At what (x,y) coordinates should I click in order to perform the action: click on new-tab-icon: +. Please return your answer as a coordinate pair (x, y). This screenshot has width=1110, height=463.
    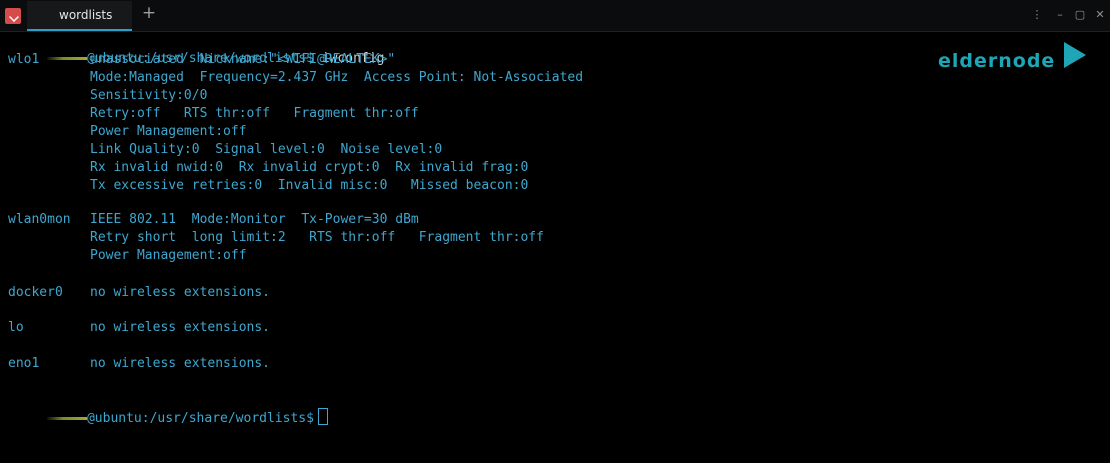
    Looking at the image, I should click on (149, 13).